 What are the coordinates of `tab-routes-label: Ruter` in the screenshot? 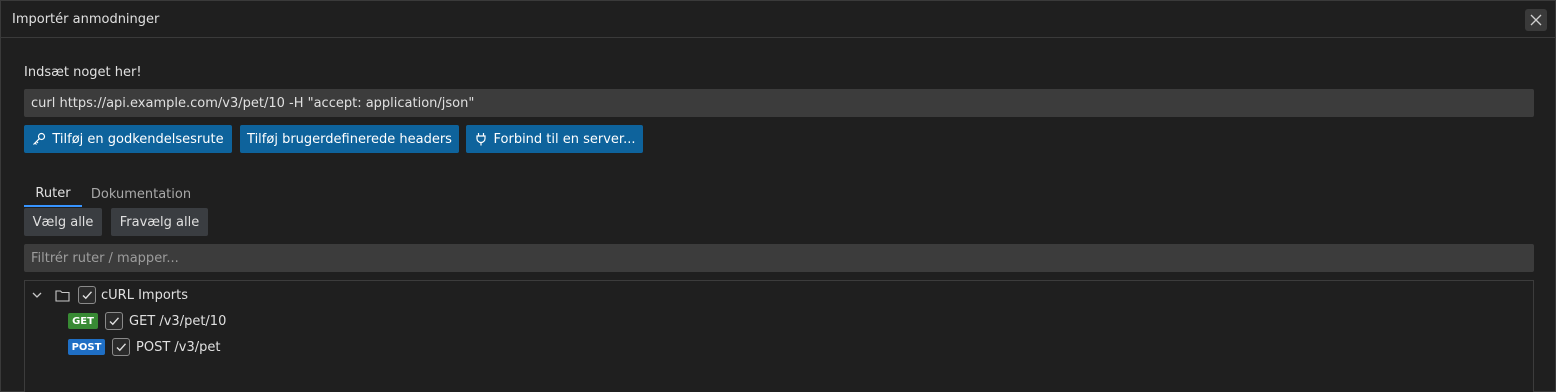 It's located at (53, 193).